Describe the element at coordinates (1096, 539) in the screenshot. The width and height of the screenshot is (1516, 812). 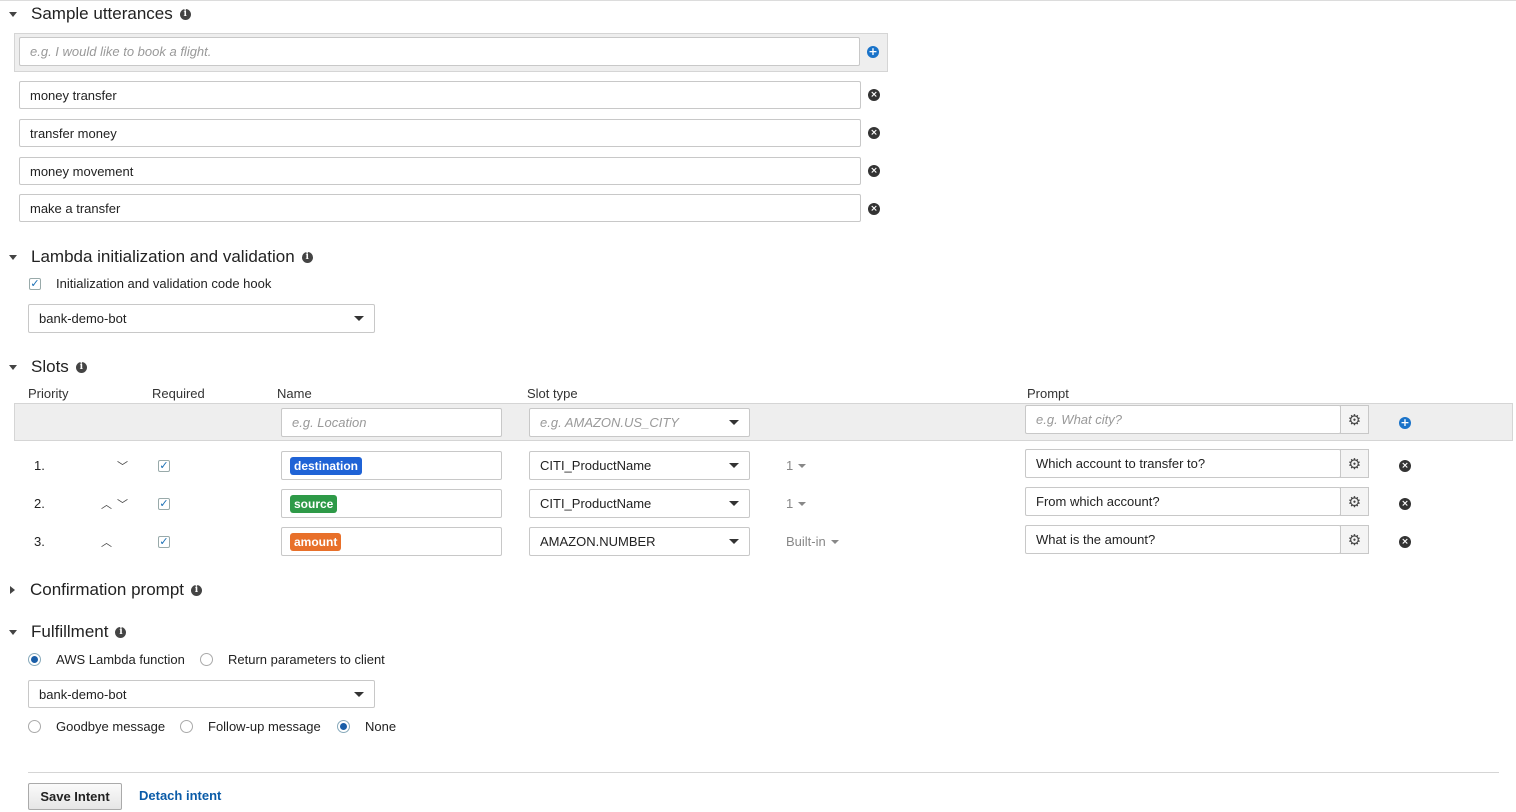
I see `prompt-text: What is the amount?` at that location.